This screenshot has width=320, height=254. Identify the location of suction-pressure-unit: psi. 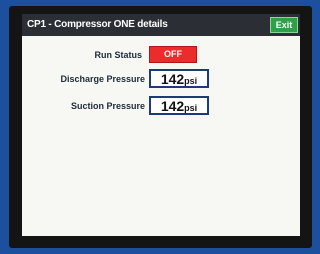
(191, 108).